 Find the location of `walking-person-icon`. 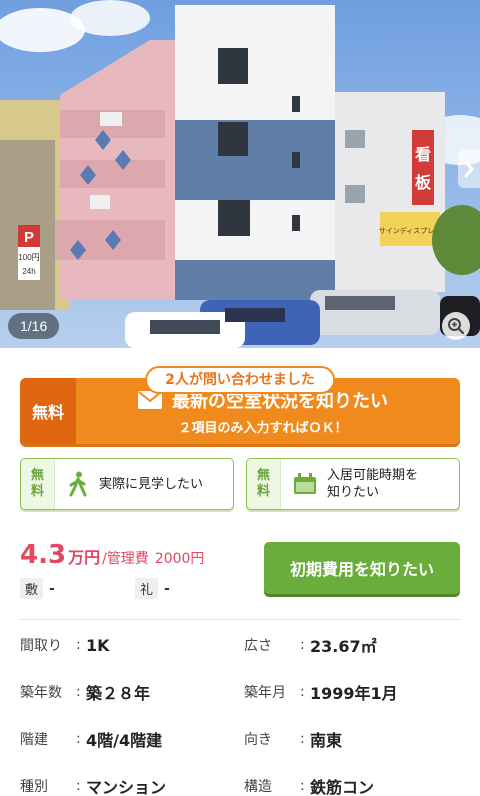

walking-person-icon is located at coordinates (78, 484).